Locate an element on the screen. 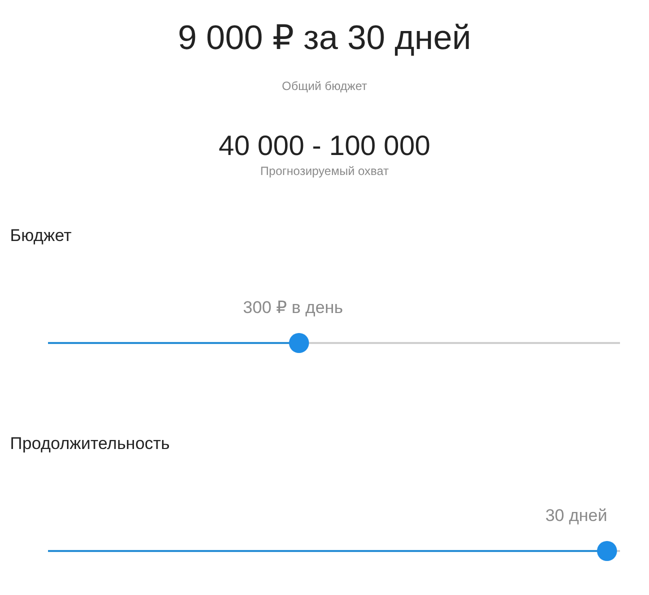 The height and width of the screenshot is (595, 649). slider-value: 300 ₽ в день is located at coordinates (293, 308).